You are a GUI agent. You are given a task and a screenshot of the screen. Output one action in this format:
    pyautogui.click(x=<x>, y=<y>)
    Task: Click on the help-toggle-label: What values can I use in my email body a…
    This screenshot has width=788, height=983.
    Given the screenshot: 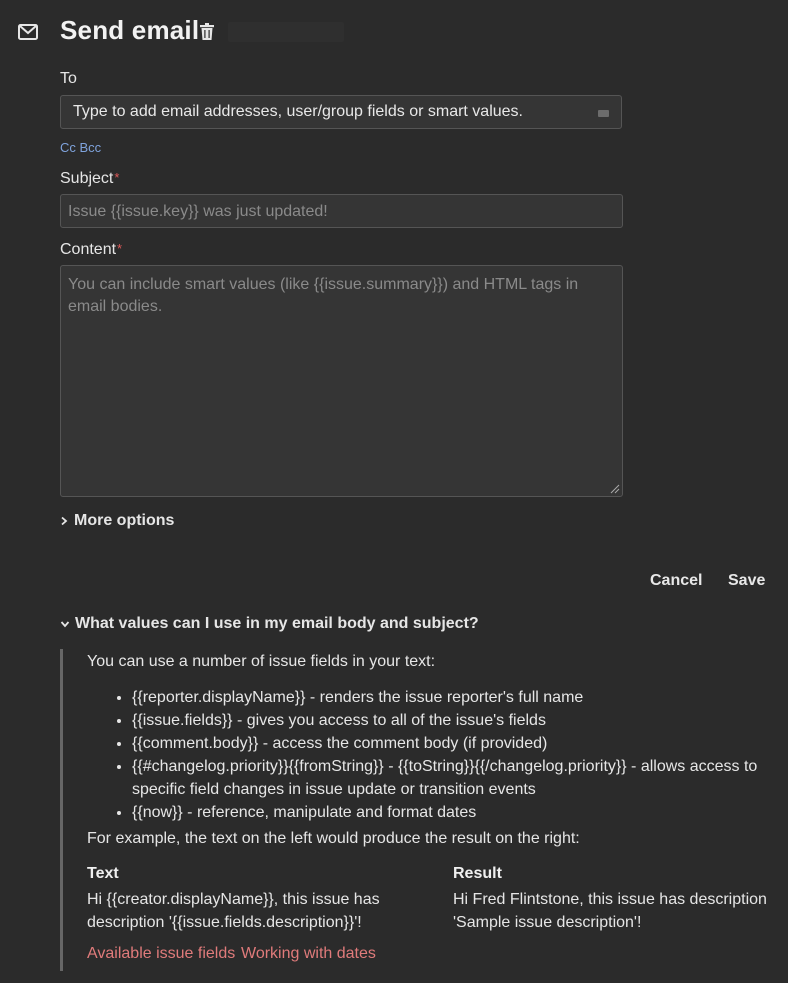 What is the action you would take?
    pyautogui.click(x=277, y=623)
    